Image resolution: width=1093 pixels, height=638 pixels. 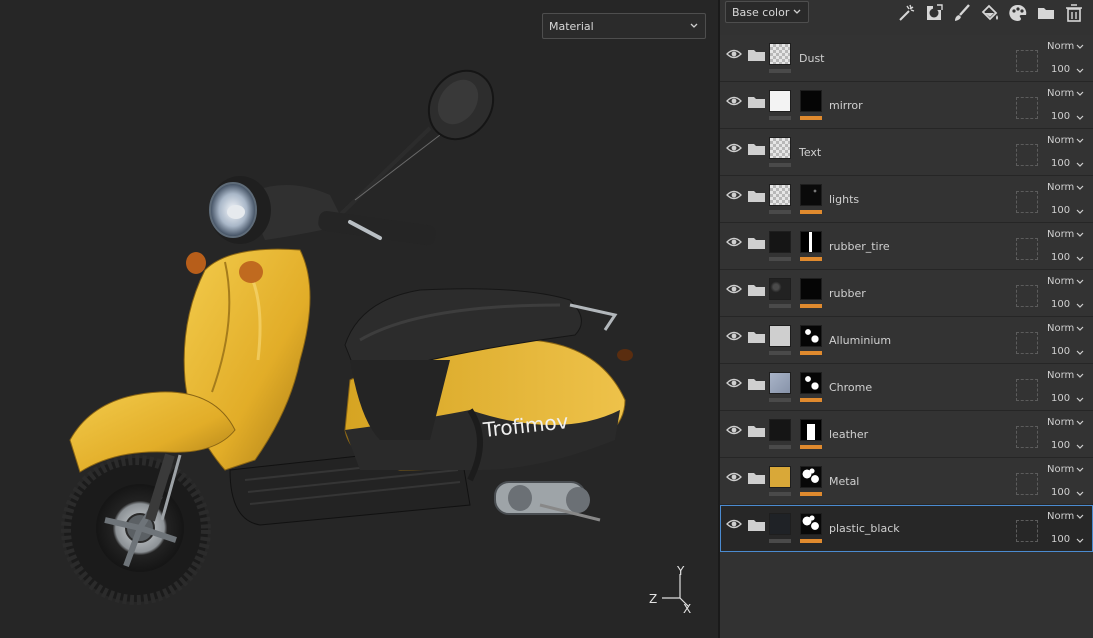 What do you see at coordinates (962, 13) in the screenshot?
I see `paint-brush-icon` at bounding box center [962, 13].